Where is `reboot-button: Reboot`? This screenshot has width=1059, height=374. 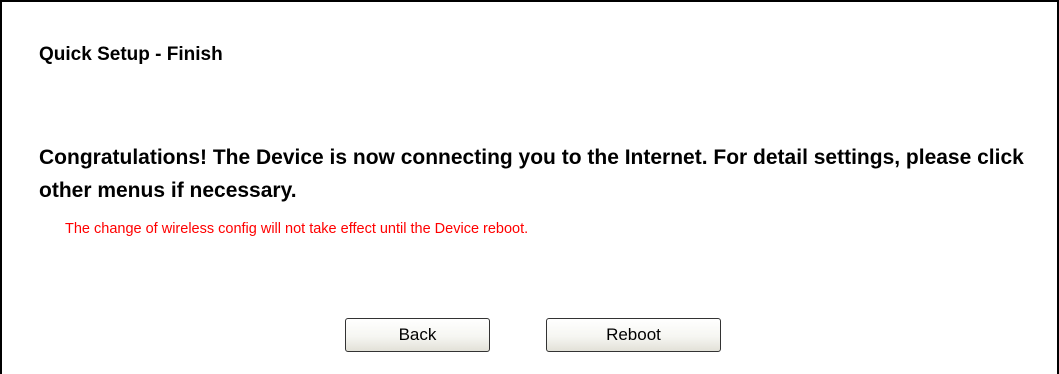
reboot-button: Reboot is located at coordinates (633, 335).